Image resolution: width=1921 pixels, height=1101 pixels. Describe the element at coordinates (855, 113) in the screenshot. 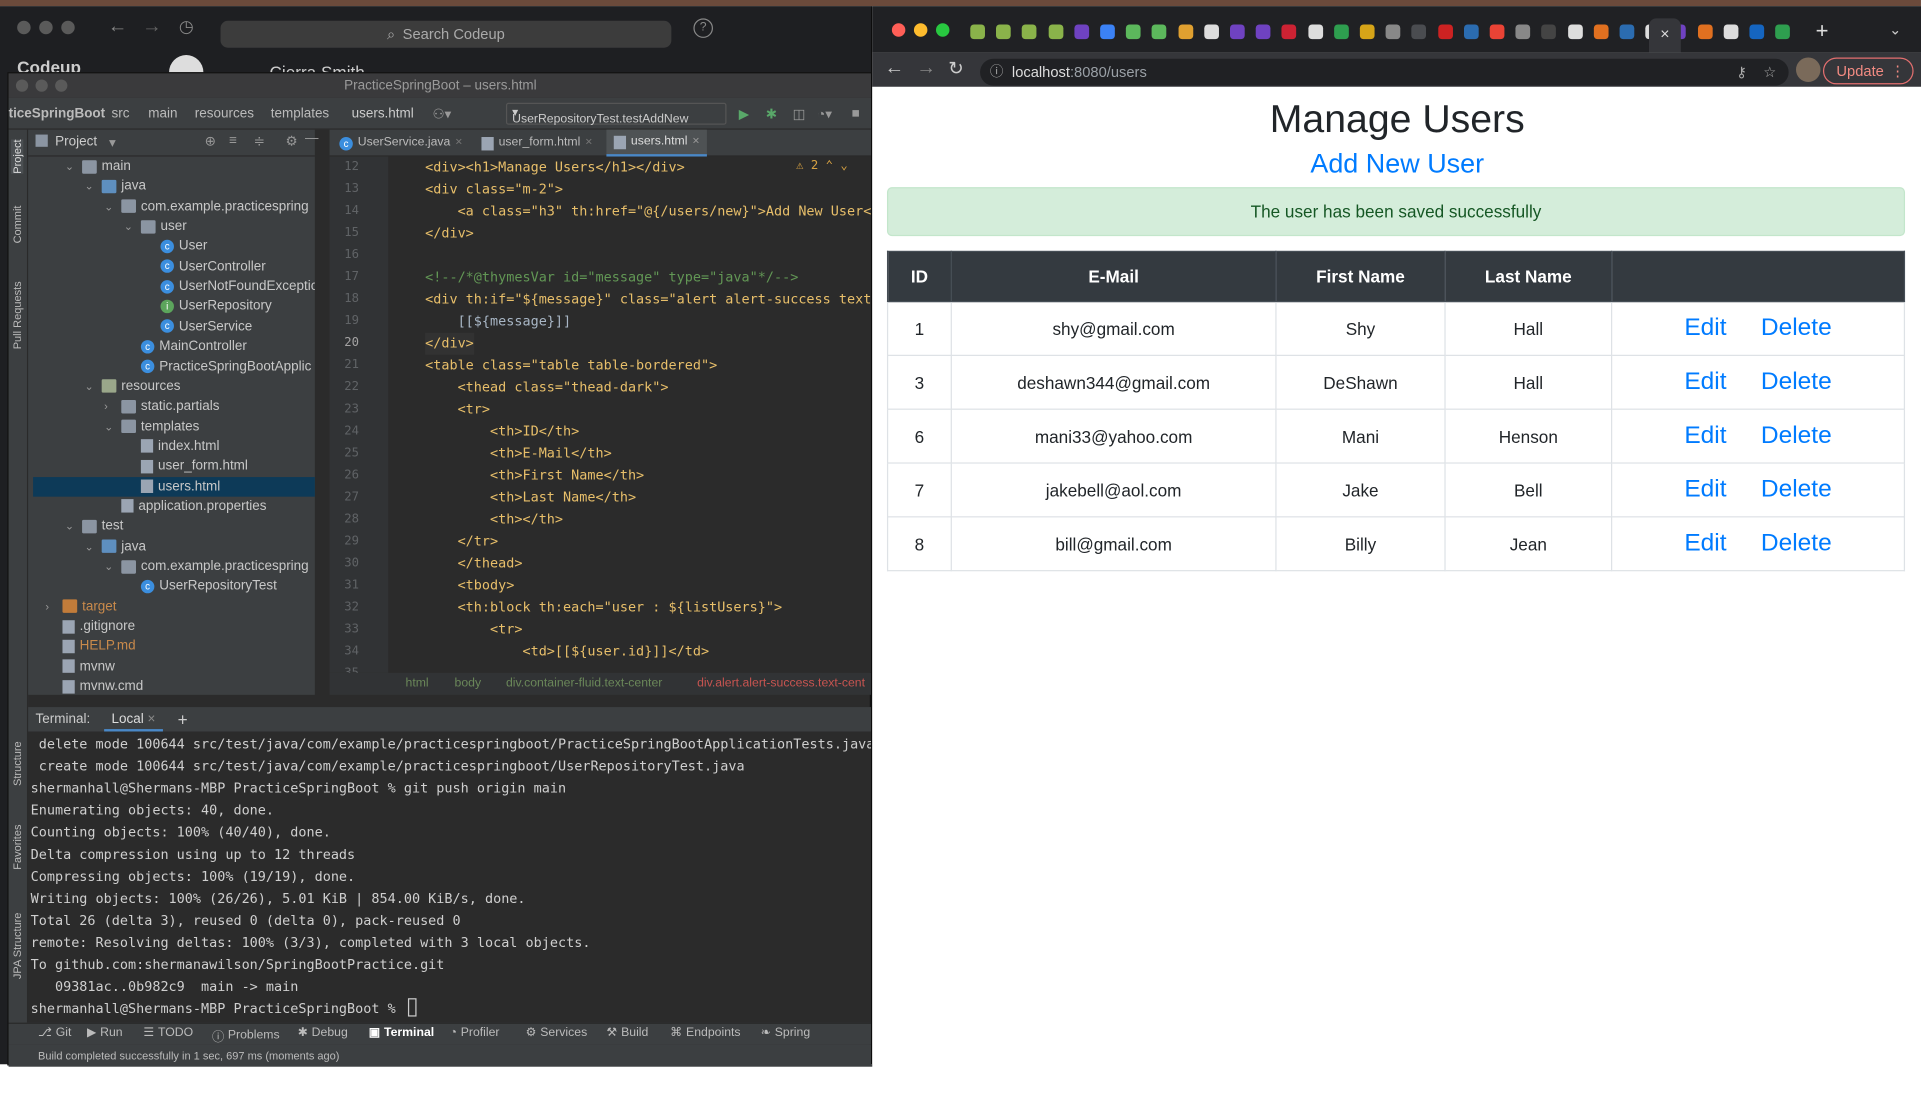

I see `stop-icon: ■` at that location.